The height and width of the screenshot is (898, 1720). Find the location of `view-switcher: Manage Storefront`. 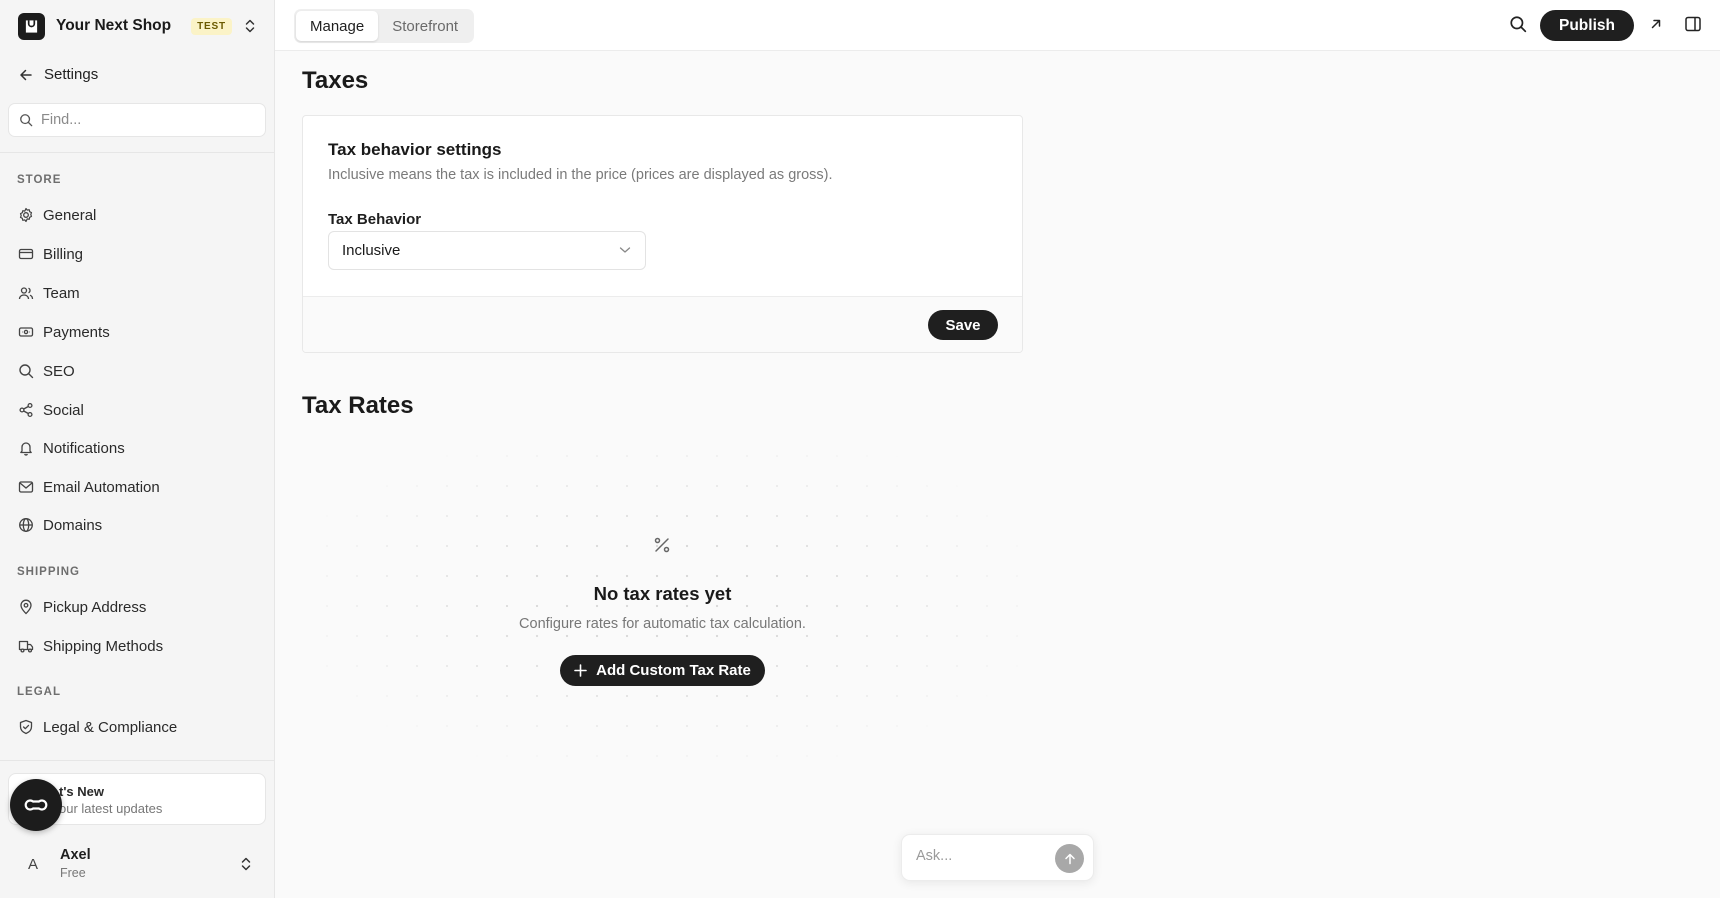

view-switcher: Manage Storefront is located at coordinates (384, 26).